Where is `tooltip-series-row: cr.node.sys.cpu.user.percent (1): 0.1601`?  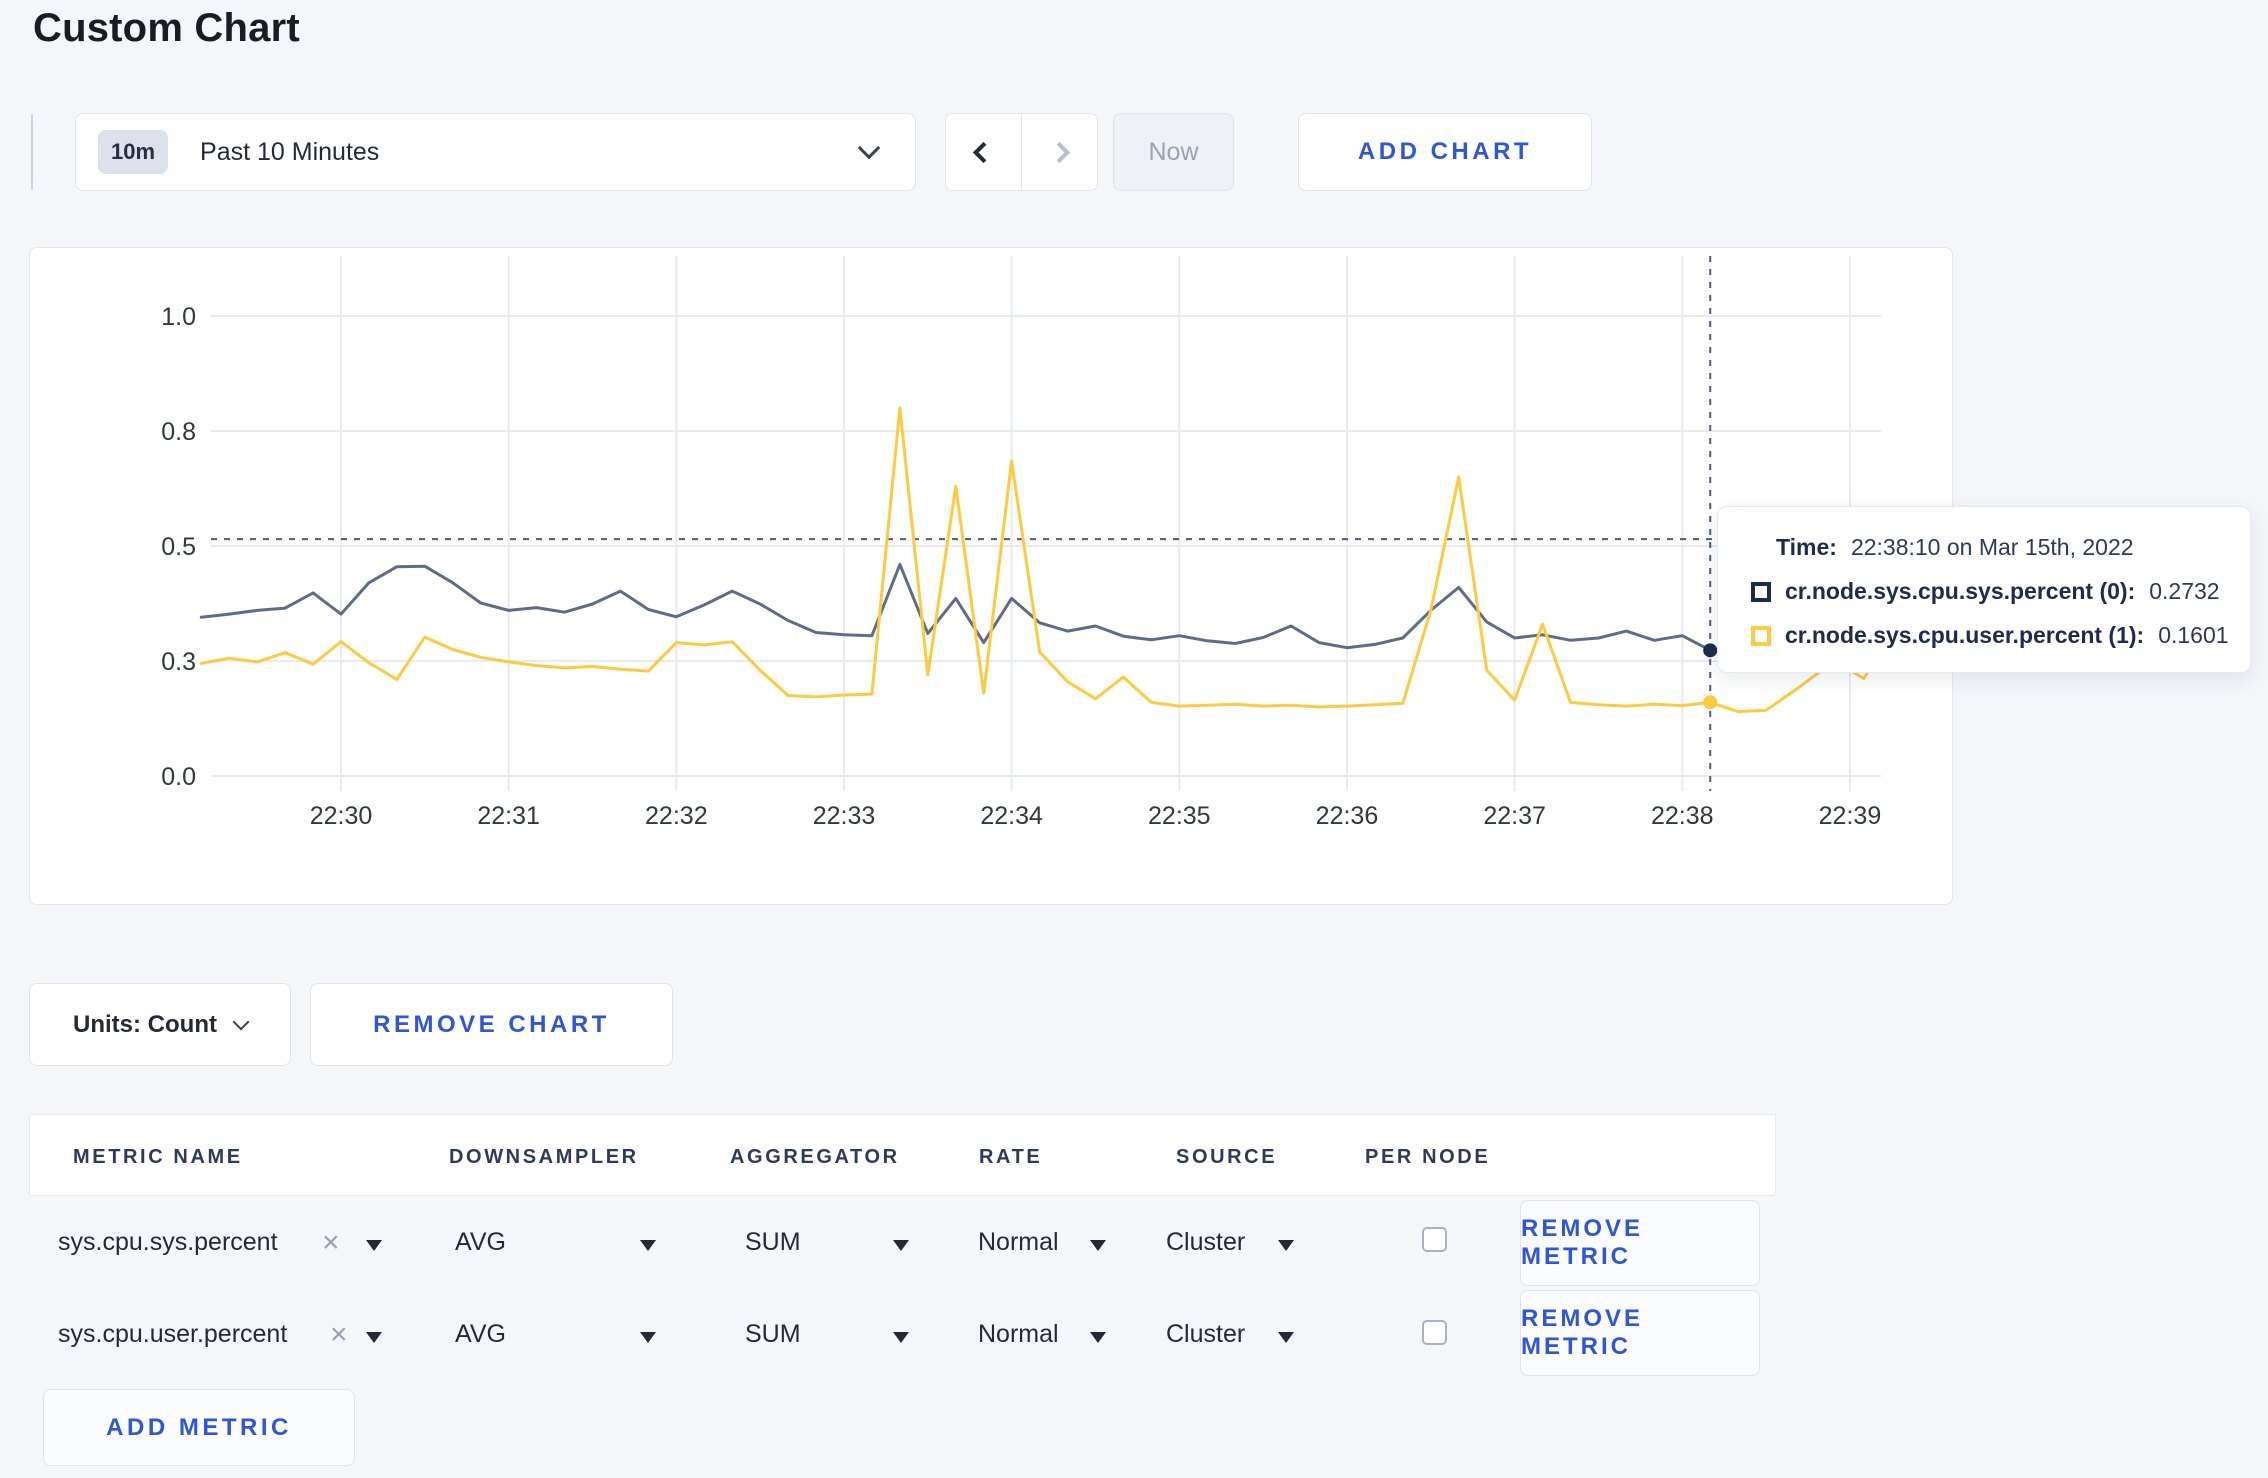 tooltip-series-row: cr.node.sys.cpu.user.percent (1): 0.1601 is located at coordinates (2000, 635).